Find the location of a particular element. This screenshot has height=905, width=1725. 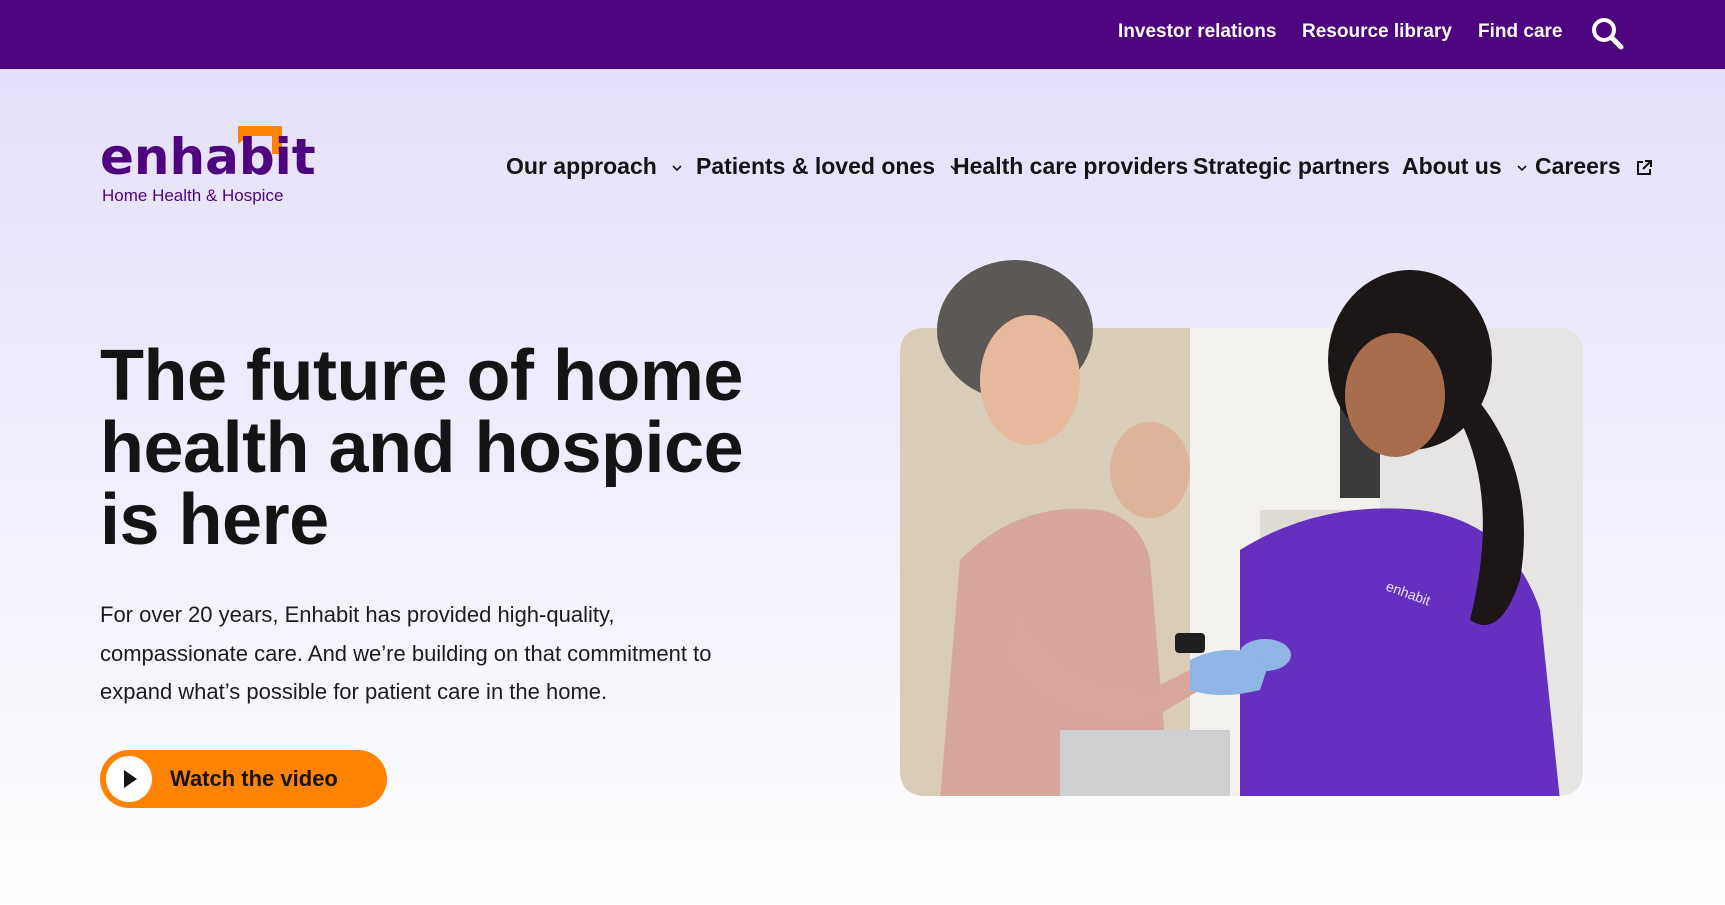

watch-video-button: Watch the video is located at coordinates (243, 779).